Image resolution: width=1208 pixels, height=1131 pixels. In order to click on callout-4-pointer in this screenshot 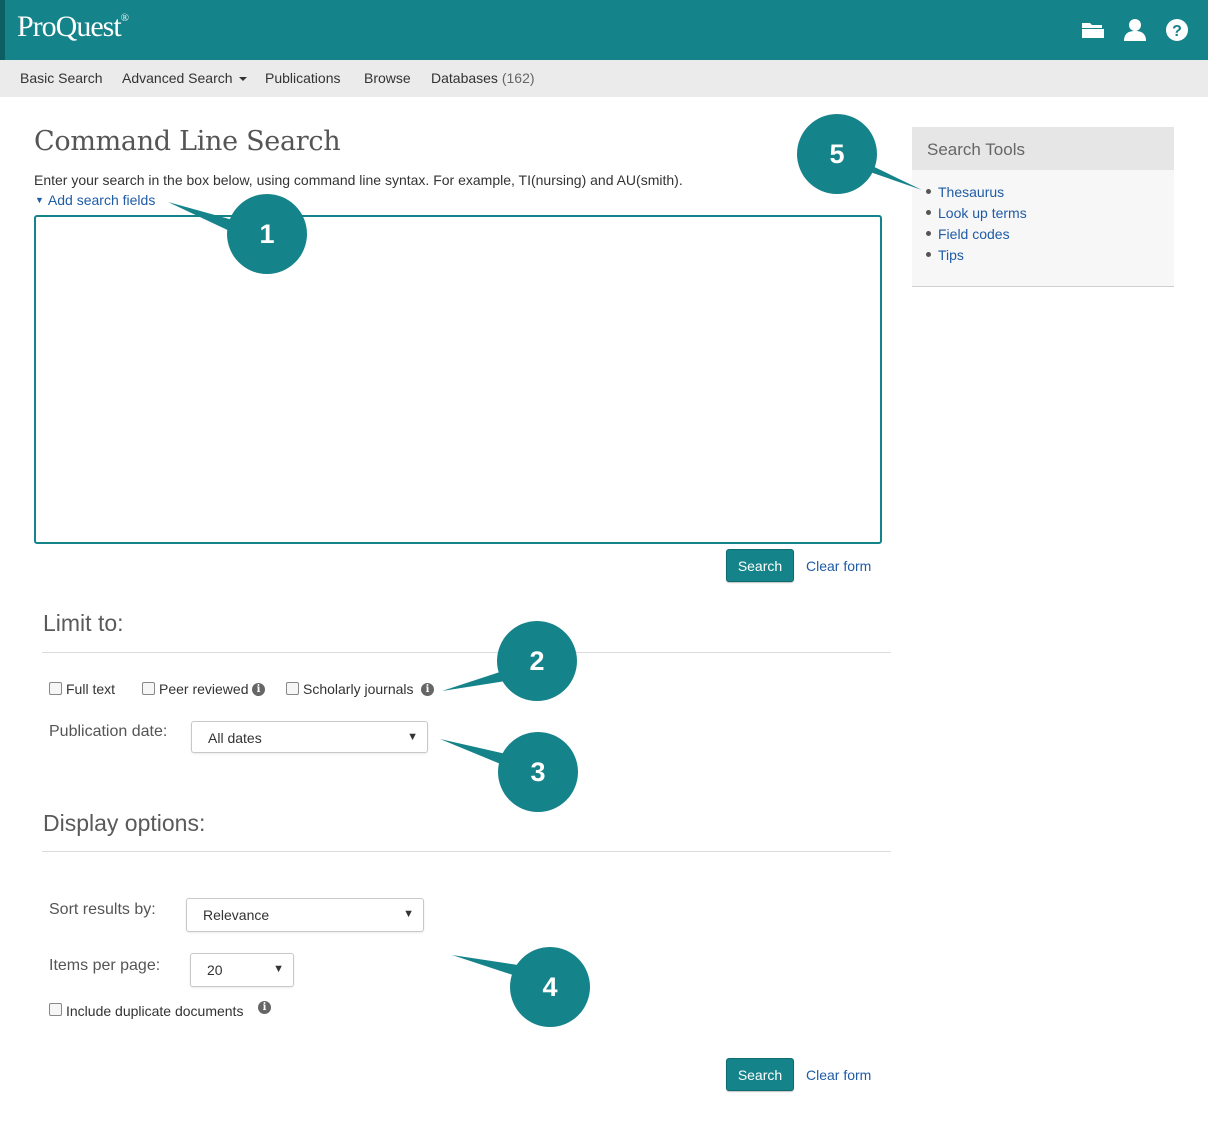, I will do `click(485, 965)`.